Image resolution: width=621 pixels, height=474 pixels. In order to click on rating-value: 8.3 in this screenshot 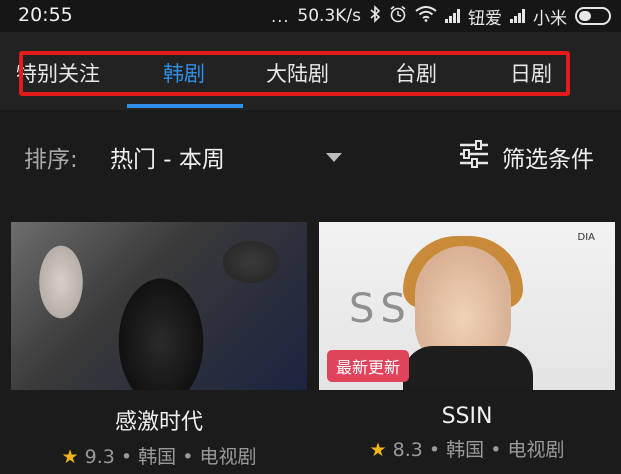, I will do `click(407, 450)`.